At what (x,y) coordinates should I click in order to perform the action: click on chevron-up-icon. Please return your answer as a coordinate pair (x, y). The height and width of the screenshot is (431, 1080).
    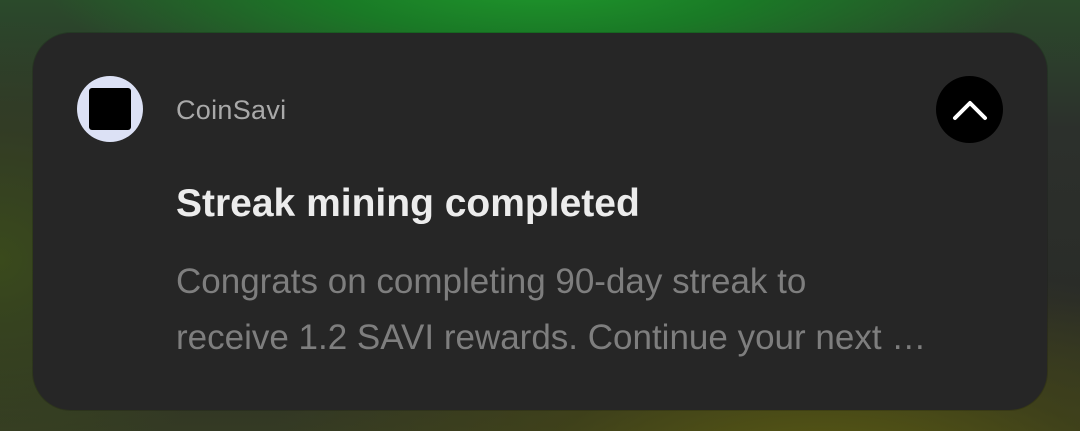
    Looking at the image, I should click on (969, 110).